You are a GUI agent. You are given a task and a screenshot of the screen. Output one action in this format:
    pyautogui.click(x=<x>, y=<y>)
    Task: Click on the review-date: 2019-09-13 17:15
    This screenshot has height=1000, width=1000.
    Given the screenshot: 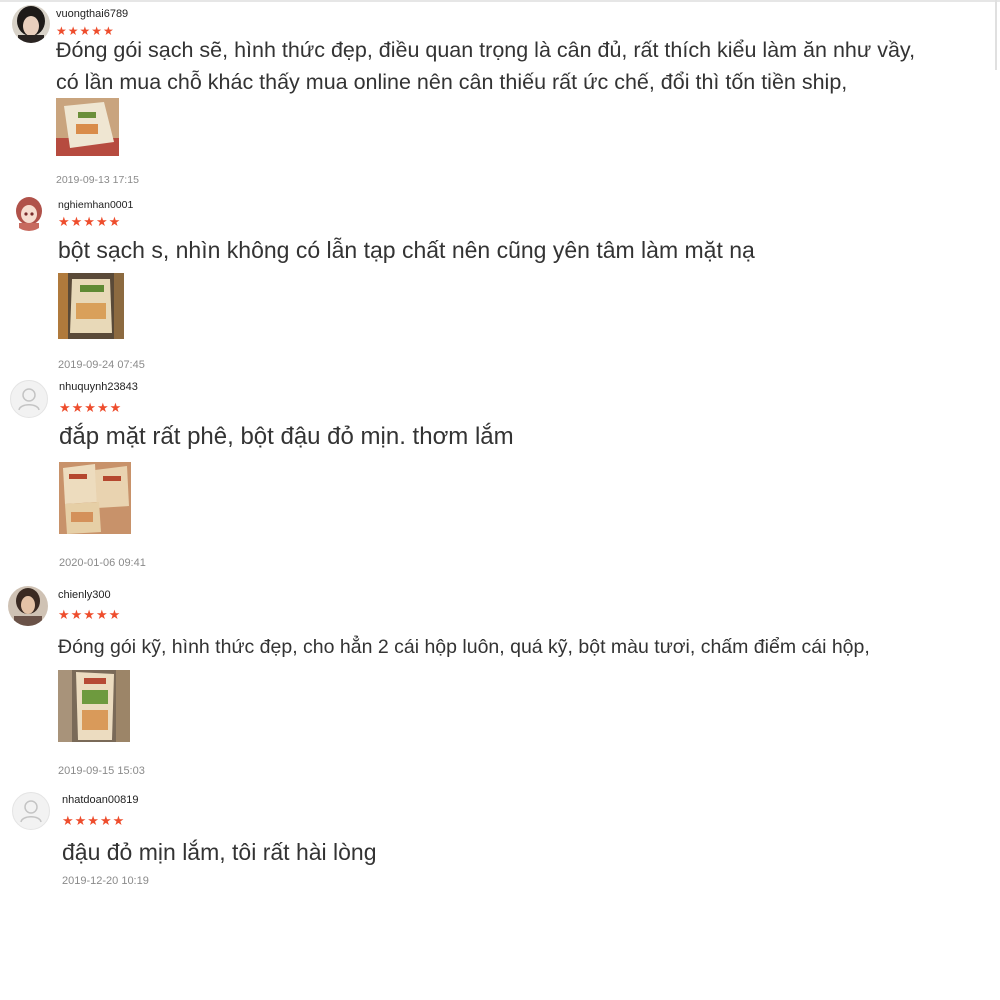 What is the action you would take?
    pyautogui.click(x=97, y=180)
    